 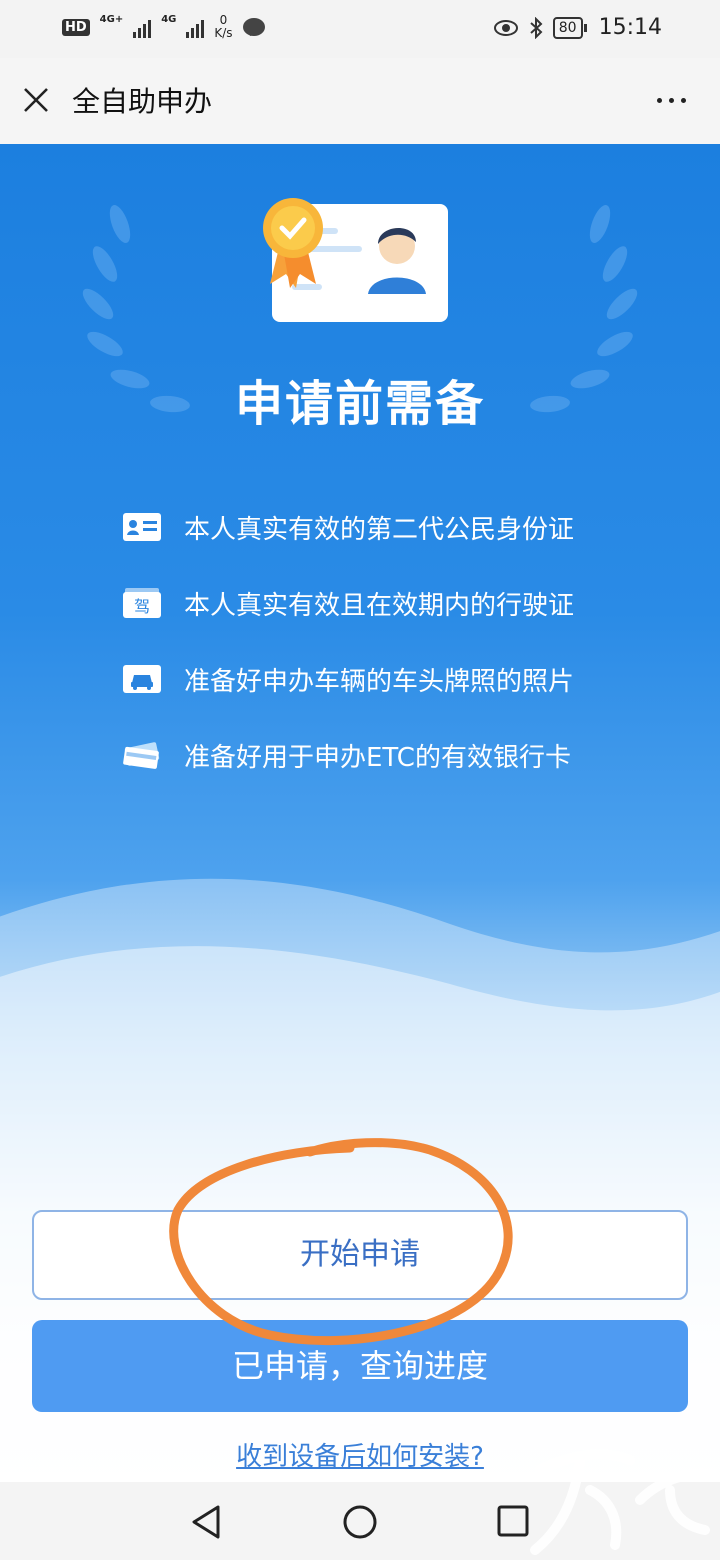 What do you see at coordinates (359, 404) in the screenshot?
I see `hero-title: 申请前需备` at bounding box center [359, 404].